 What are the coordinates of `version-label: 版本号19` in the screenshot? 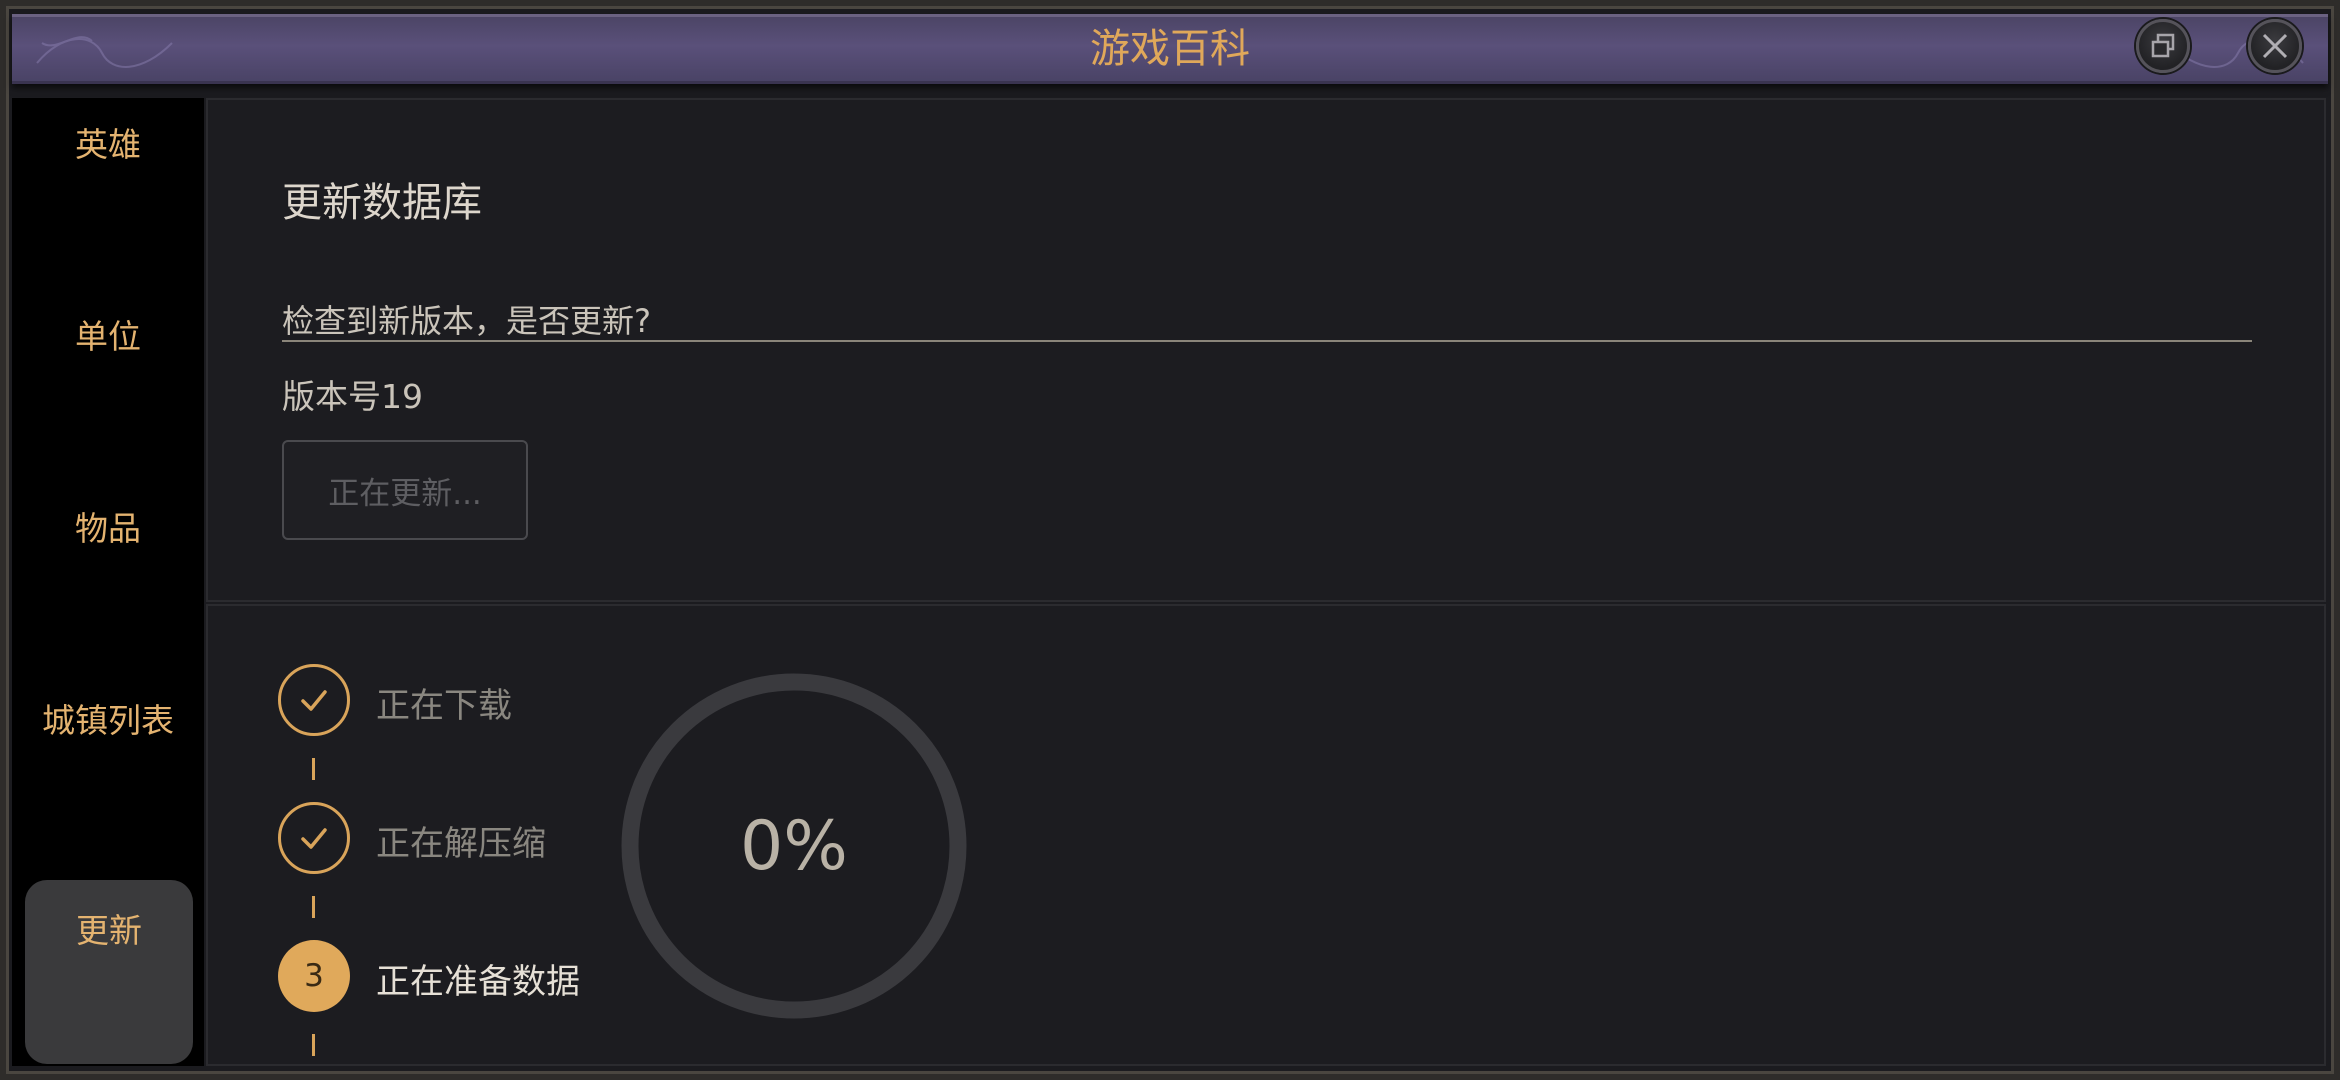 It's located at (352, 396).